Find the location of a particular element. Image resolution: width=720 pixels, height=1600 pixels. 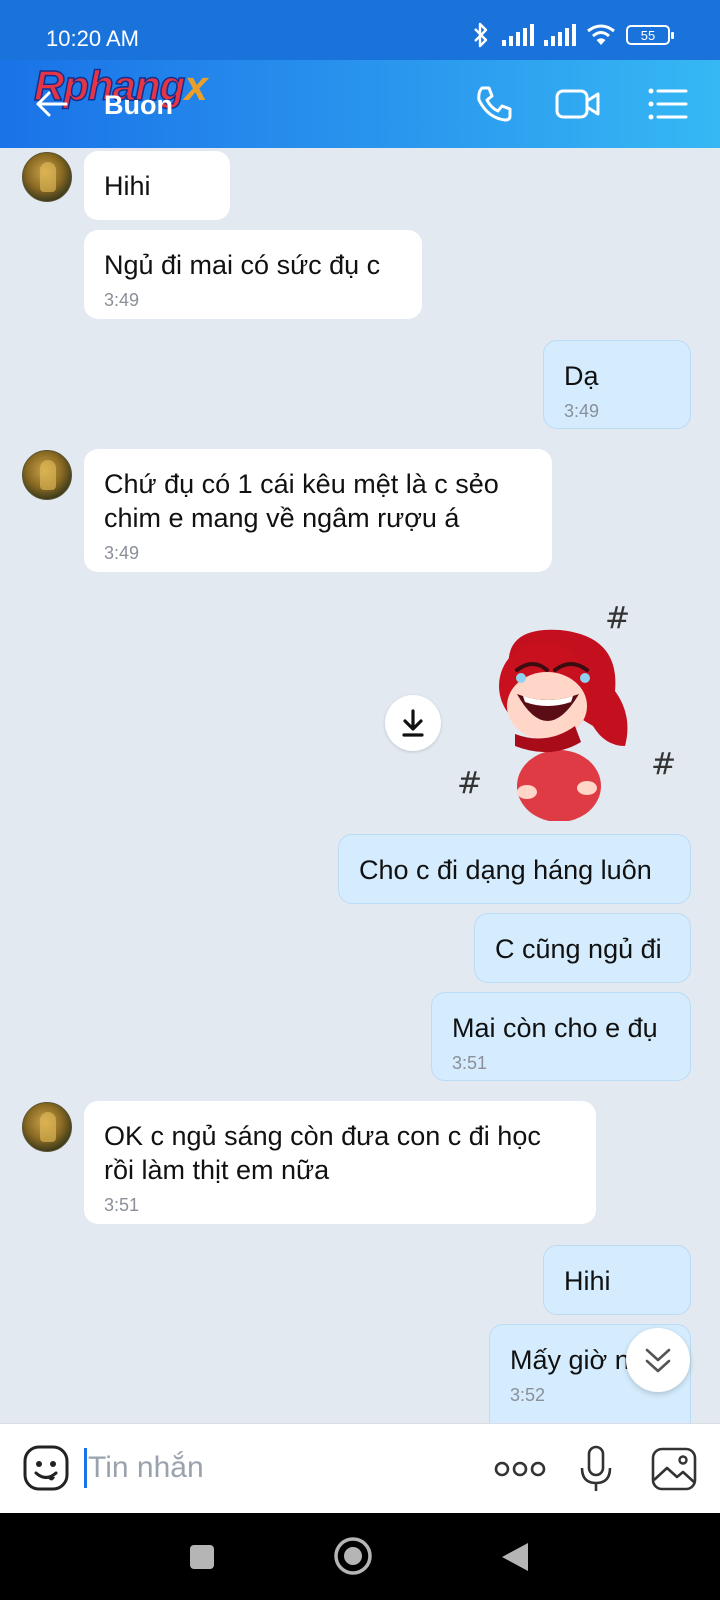

emoji-icon is located at coordinates (46, 1468).